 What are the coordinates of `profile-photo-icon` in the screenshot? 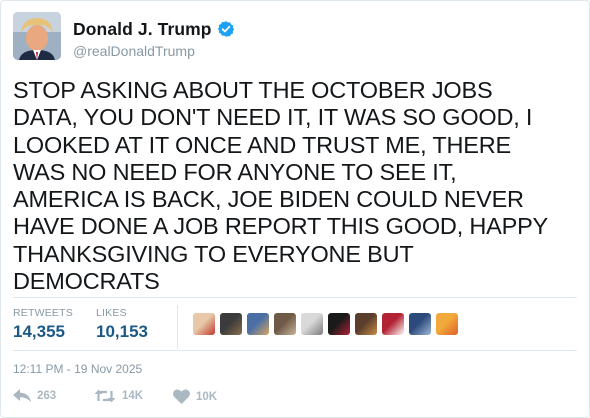 It's located at (37, 36).